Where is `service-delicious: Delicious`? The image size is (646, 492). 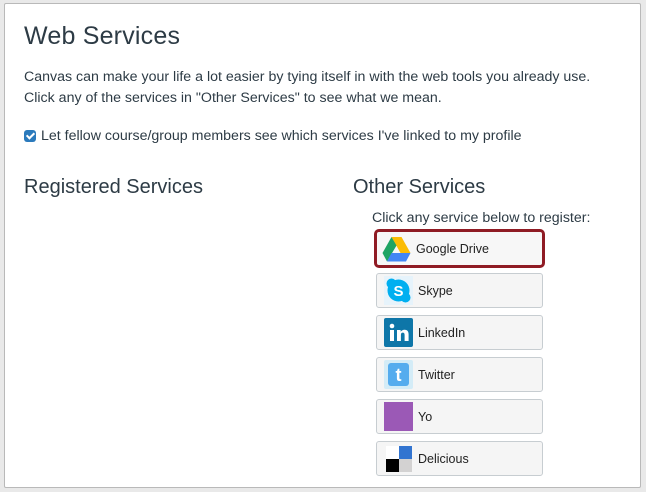 service-delicious: Delicious is located at coordinates (459, 458).